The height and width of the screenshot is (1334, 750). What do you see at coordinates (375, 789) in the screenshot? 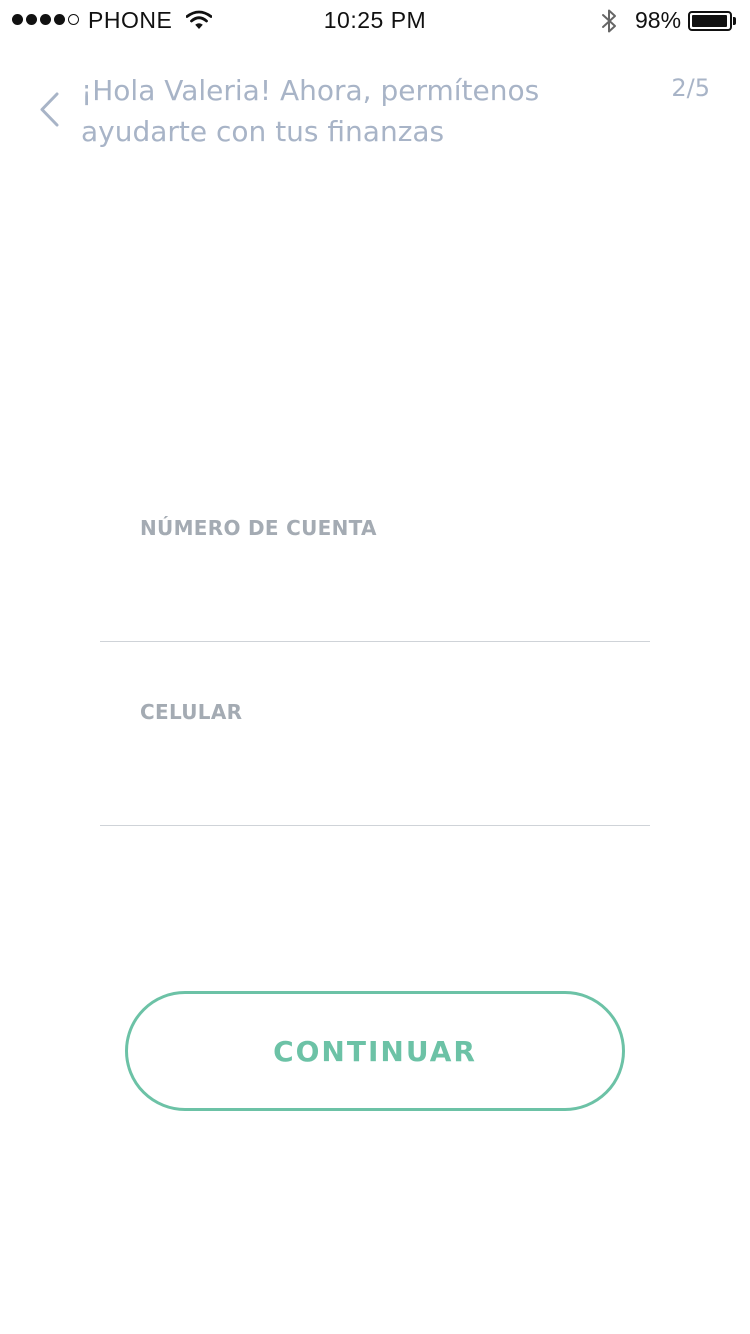
I see `phone-input` at bounding box center [375, 789].